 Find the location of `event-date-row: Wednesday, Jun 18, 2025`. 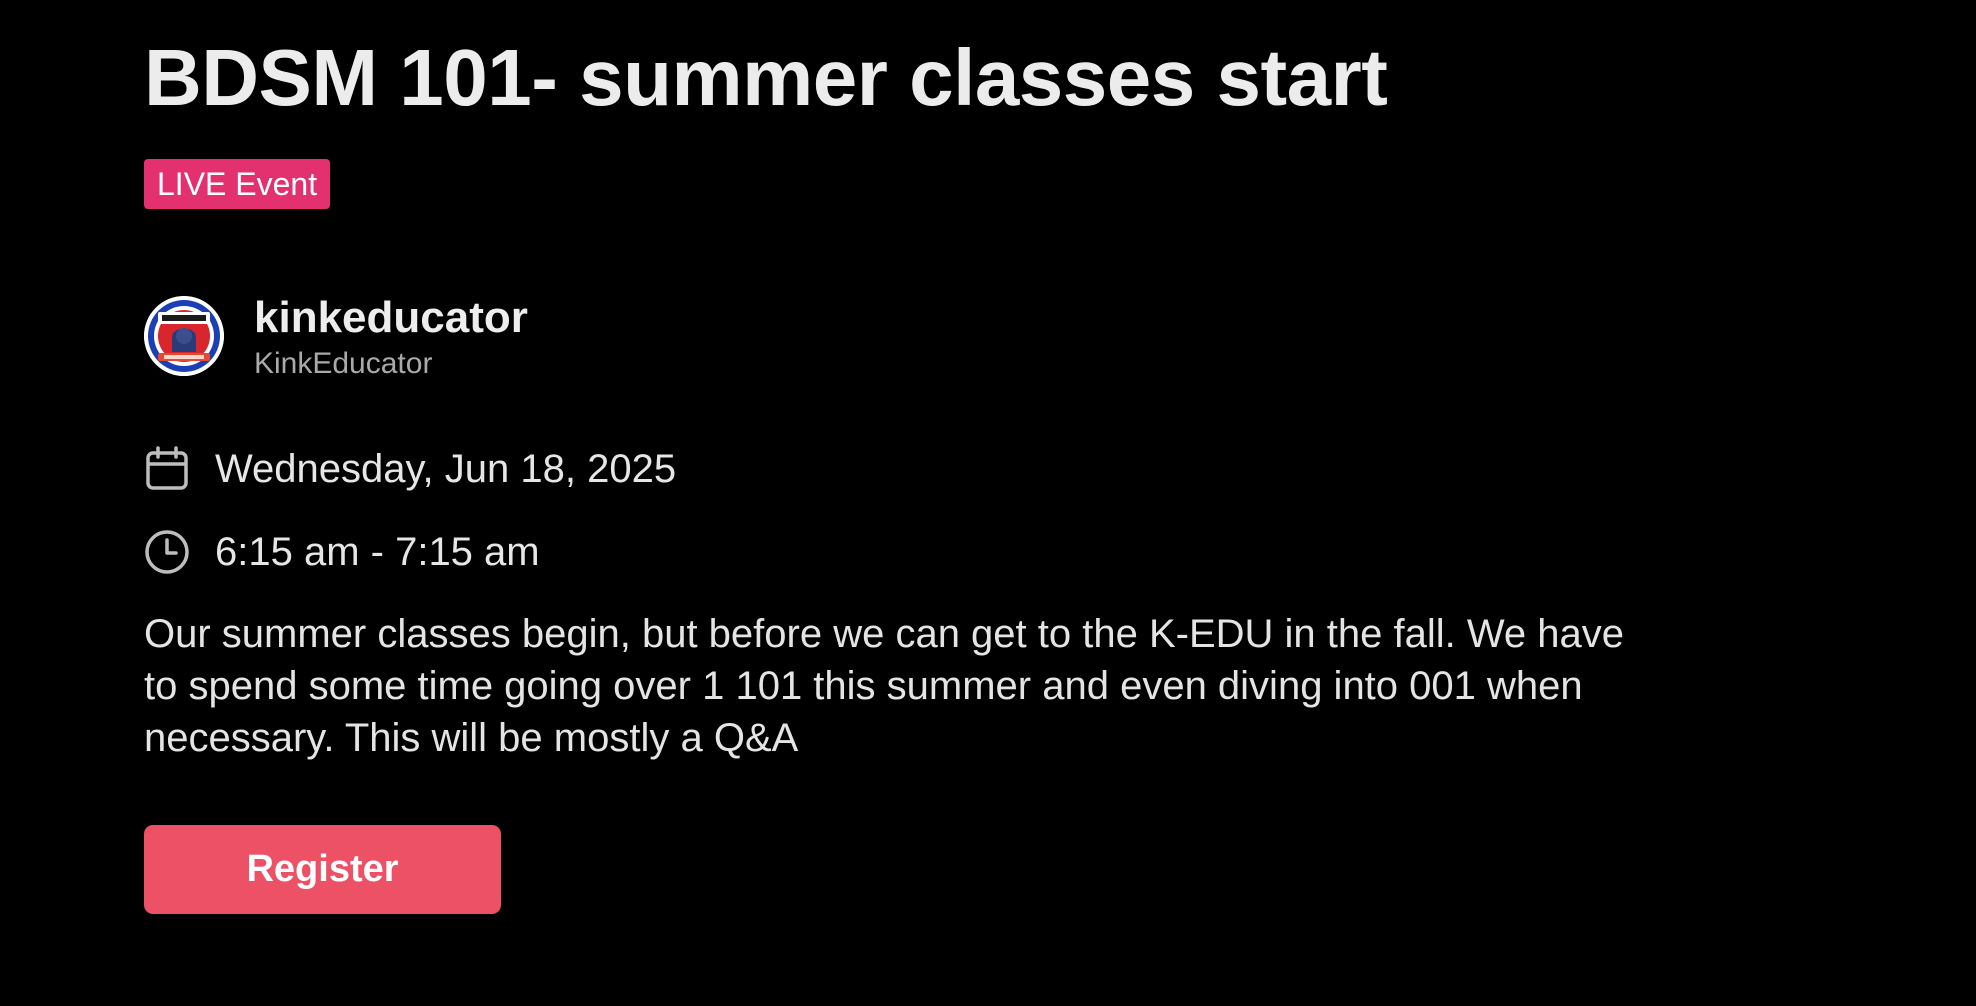

event-date-row: Wednesday, Jun 18, 2025 is located at coordinates (594, 469).